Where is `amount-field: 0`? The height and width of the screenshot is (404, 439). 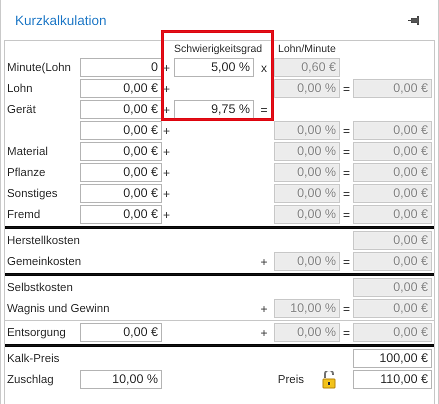
amount-field: 0 is located at coordinates (121, 67).